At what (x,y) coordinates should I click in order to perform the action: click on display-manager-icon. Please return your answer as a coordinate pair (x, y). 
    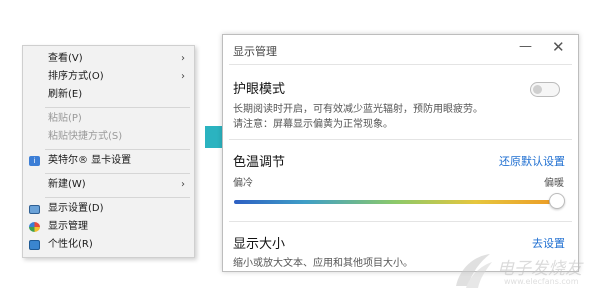
    Looking at the image, I should click on (34, 227).